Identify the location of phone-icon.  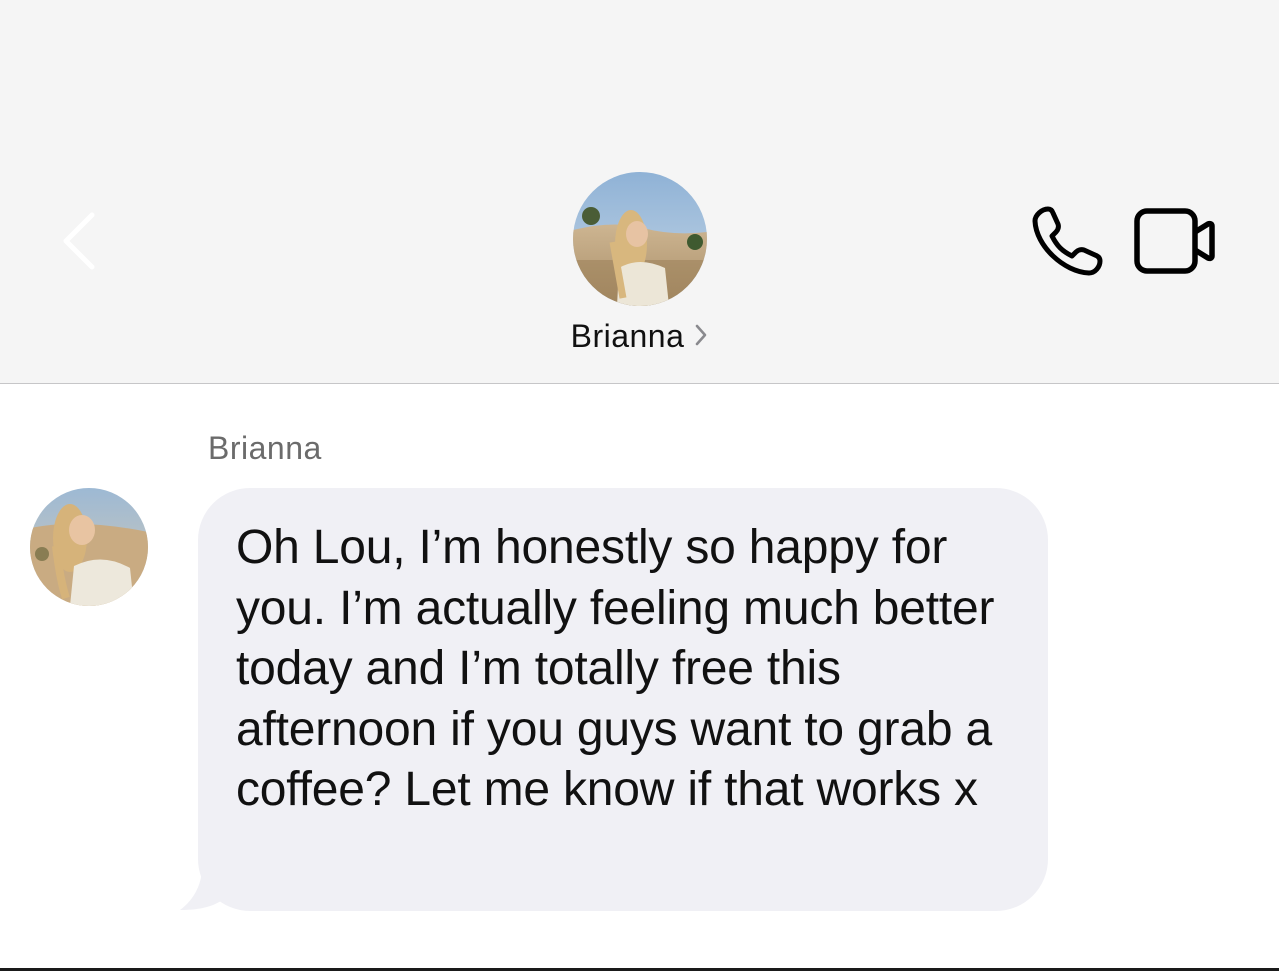
(1067, 241).